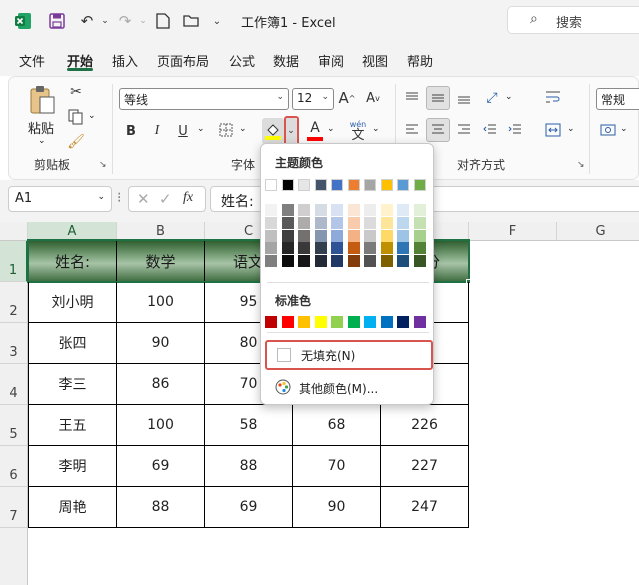 This screenshot has height=585, width=639. I want to click on cell-english: 70, so click(337, 466).